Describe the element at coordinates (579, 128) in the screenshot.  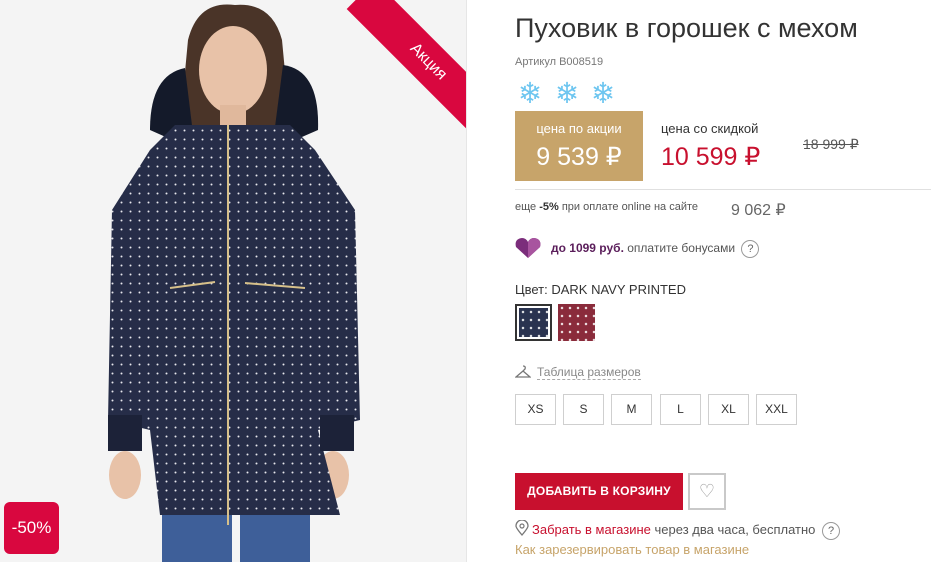
I see `promo-price-label: цена по акции` at that location.